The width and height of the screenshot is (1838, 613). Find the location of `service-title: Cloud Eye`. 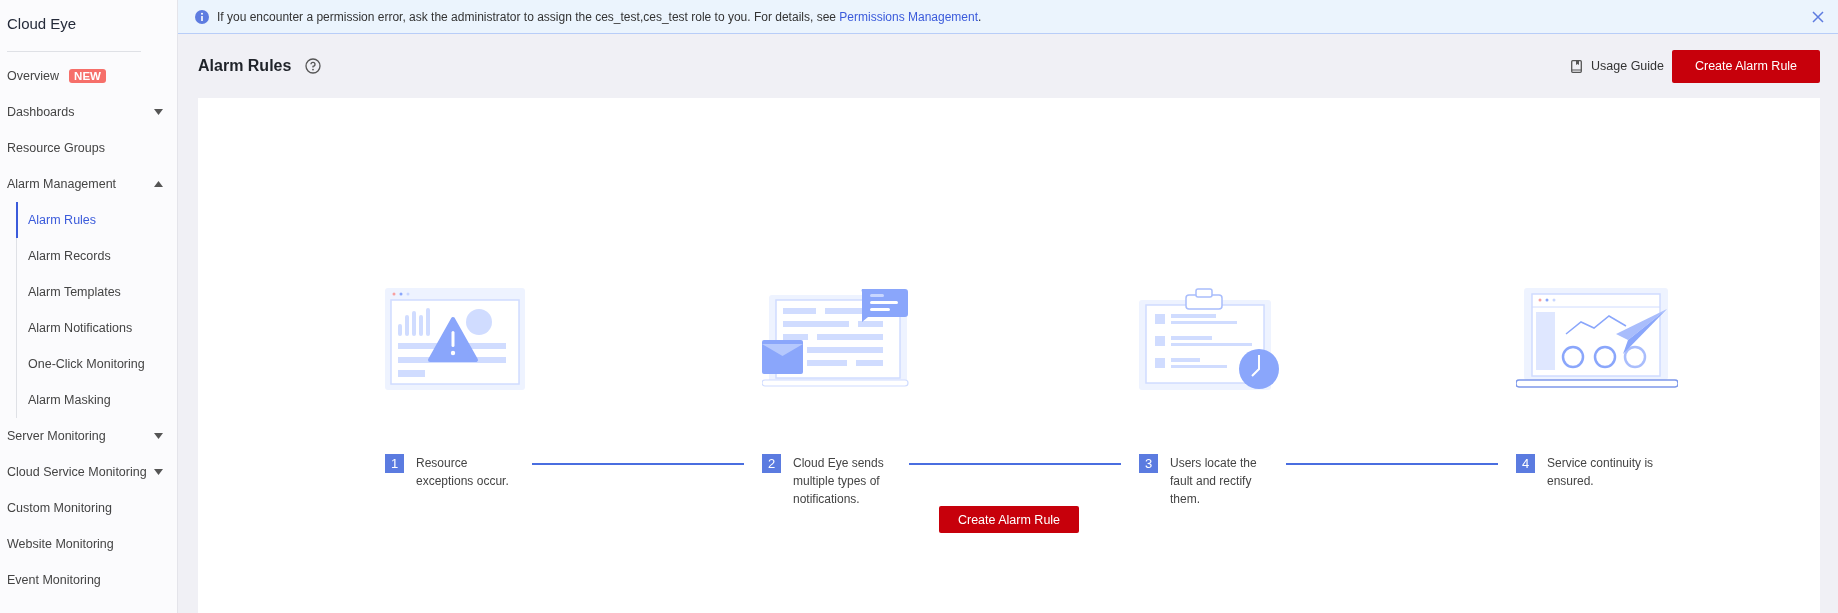

service-title: Cloud Eye is located at coordinates (42, 24).